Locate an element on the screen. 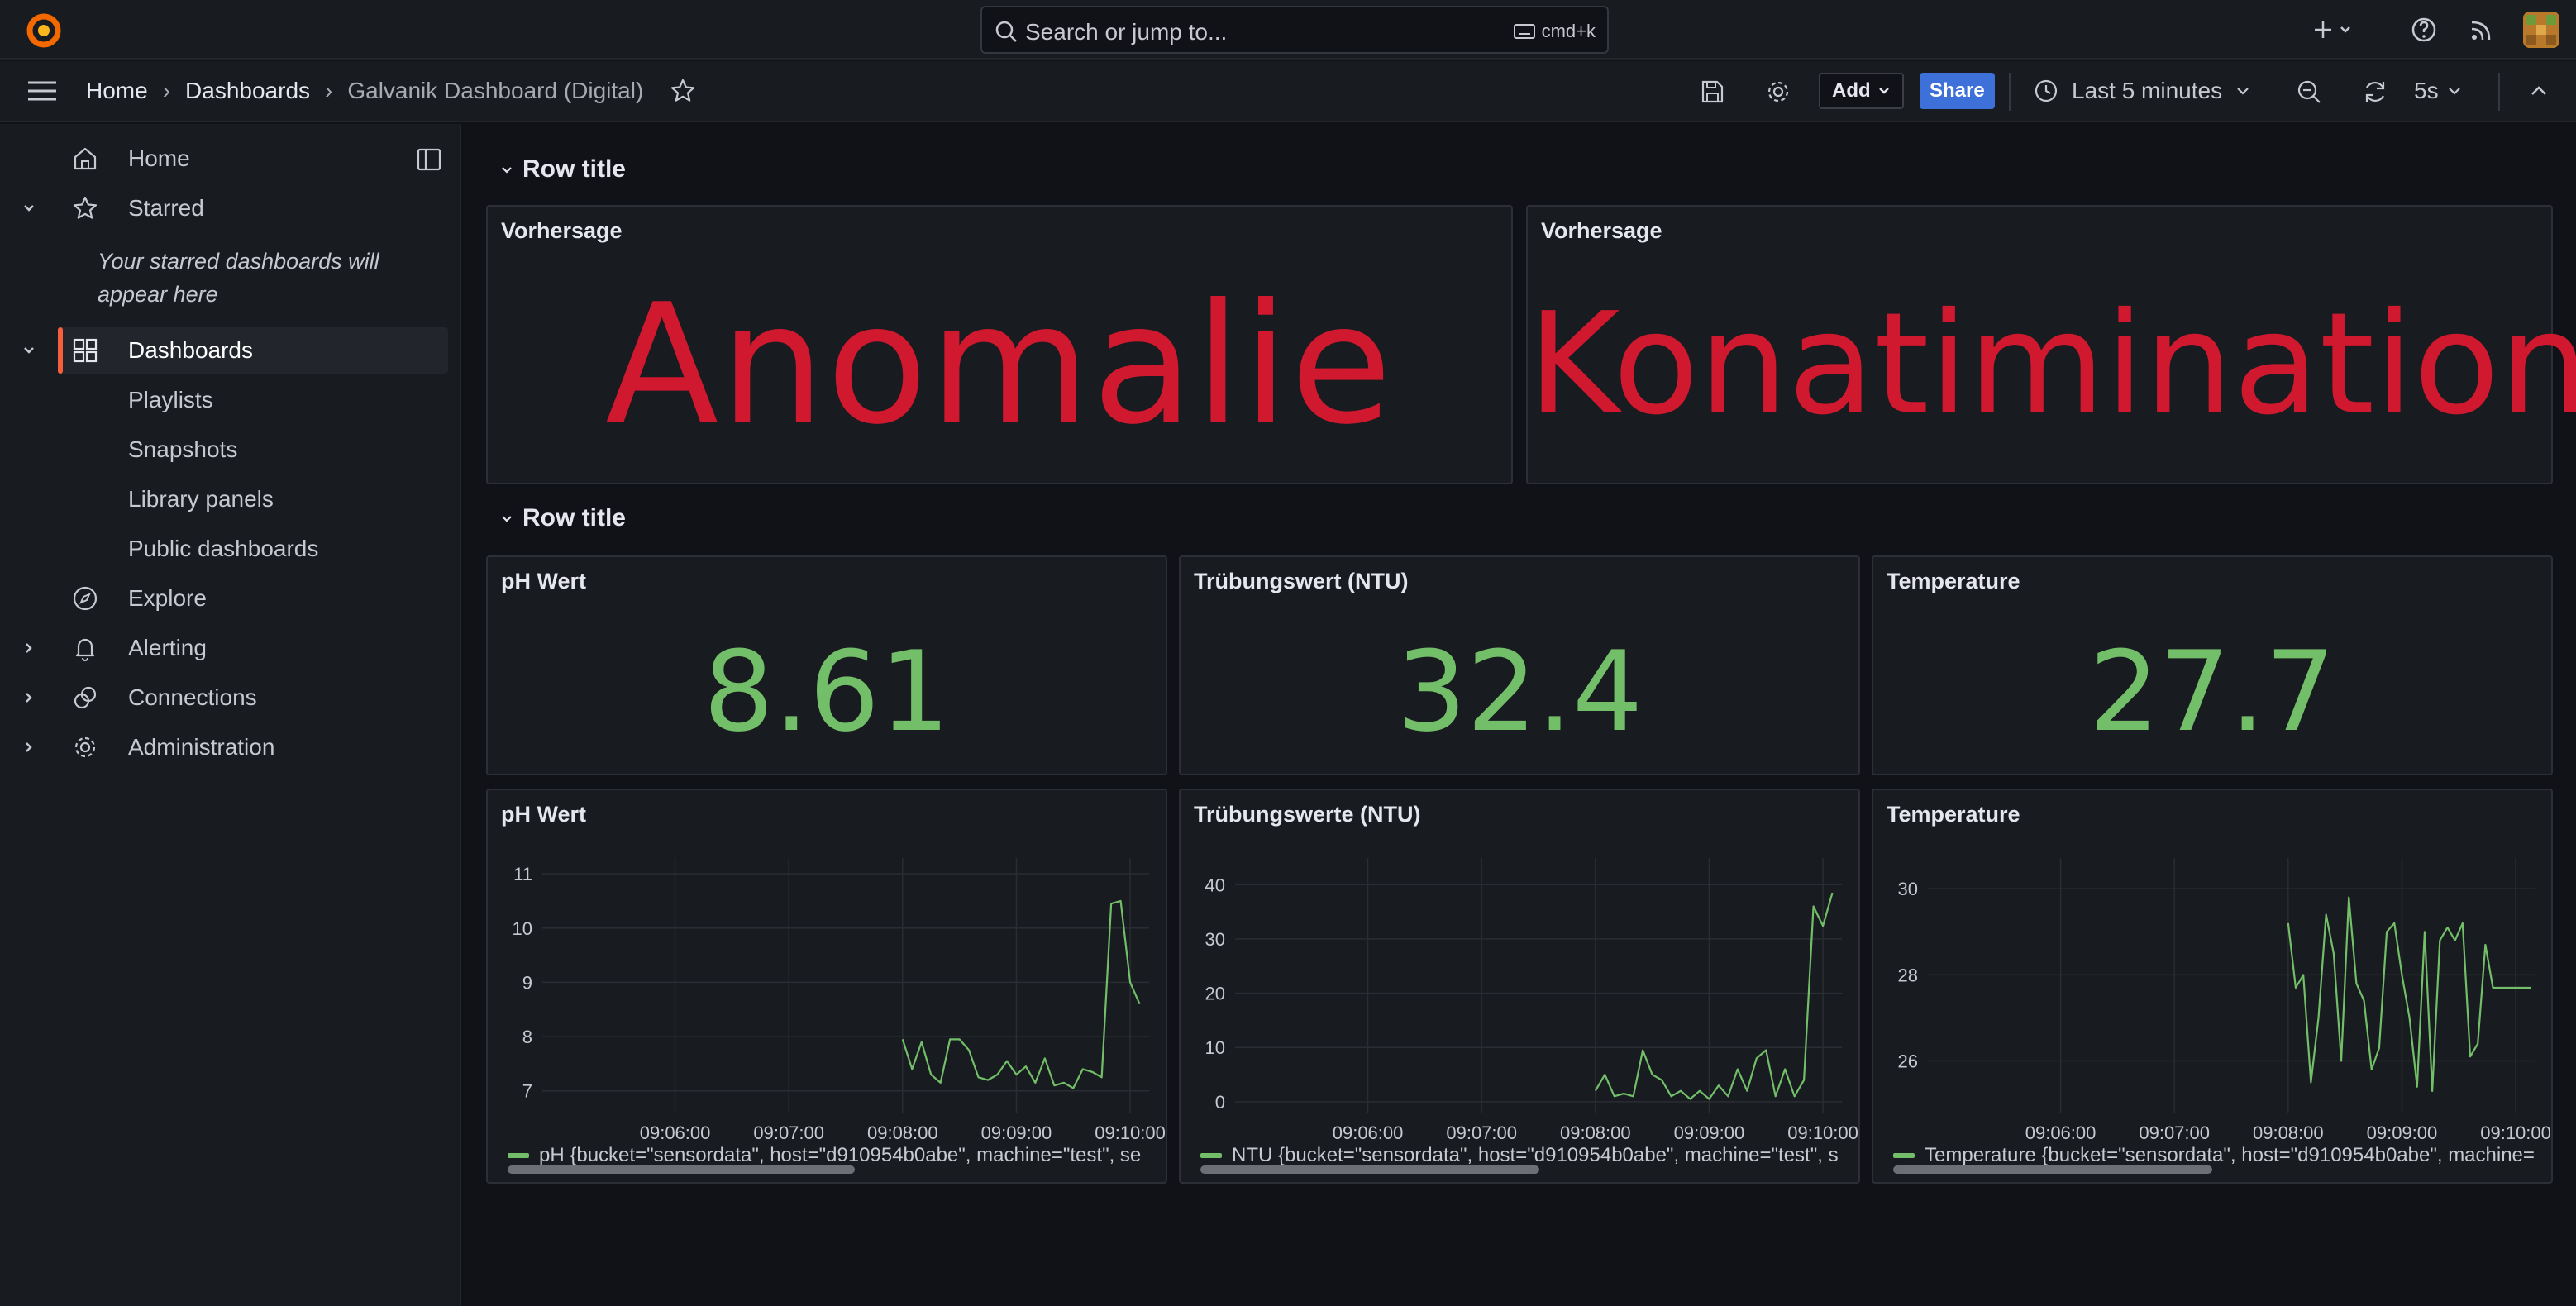 The height and width of the screenshot is (1306, 2576). prediction-panel: Vorhersage Anomalie is located at coordinates (999, 344).